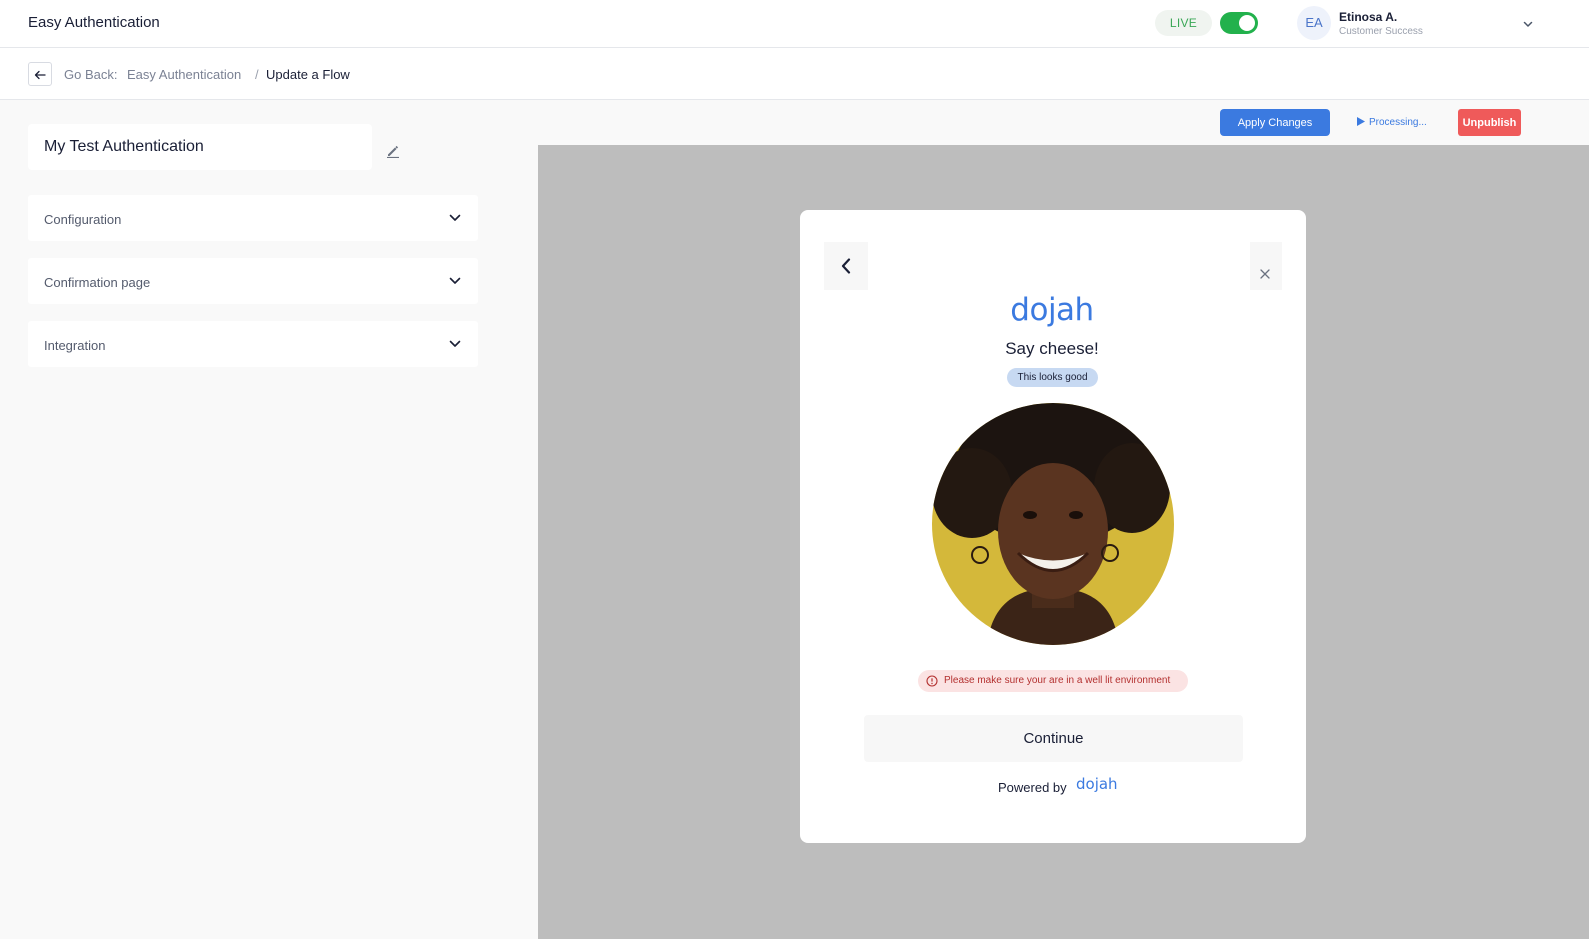 The image size is (1589, 939). What do you see at coordinates (1265, 274) in the screenshot?
I see `close-icon` at bounding box center [1265, 274].